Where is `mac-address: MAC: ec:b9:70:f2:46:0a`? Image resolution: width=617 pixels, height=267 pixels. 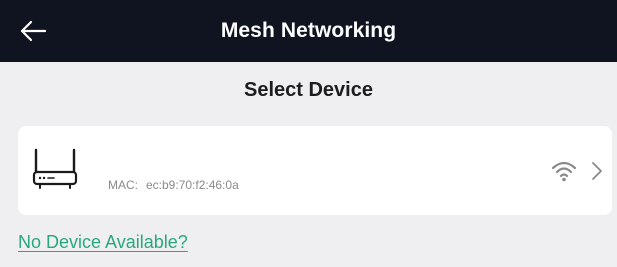
mac-address: MAC: ec:b9:70:f2:46:0a is located at coordinates (173, 185).